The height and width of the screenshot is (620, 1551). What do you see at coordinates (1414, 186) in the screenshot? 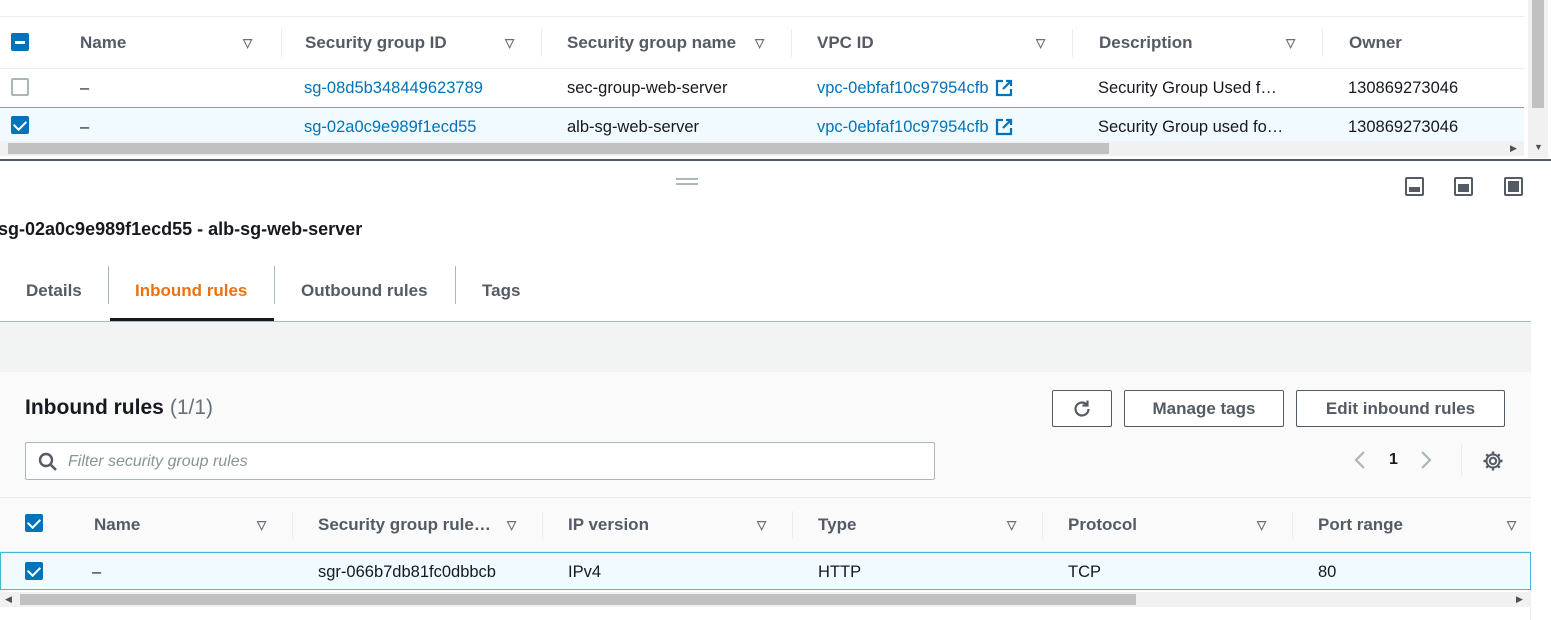
I see `panel-bottom-layout-icon` at bounding box center [1414, 186].